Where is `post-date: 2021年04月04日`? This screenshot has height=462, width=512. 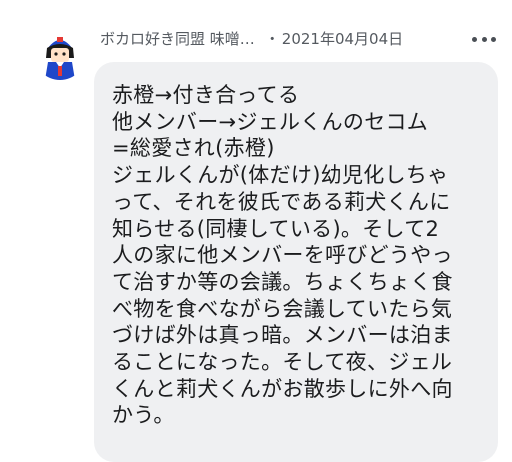
post-date: 2021年04月04日 is located at coordinates (342, 38).